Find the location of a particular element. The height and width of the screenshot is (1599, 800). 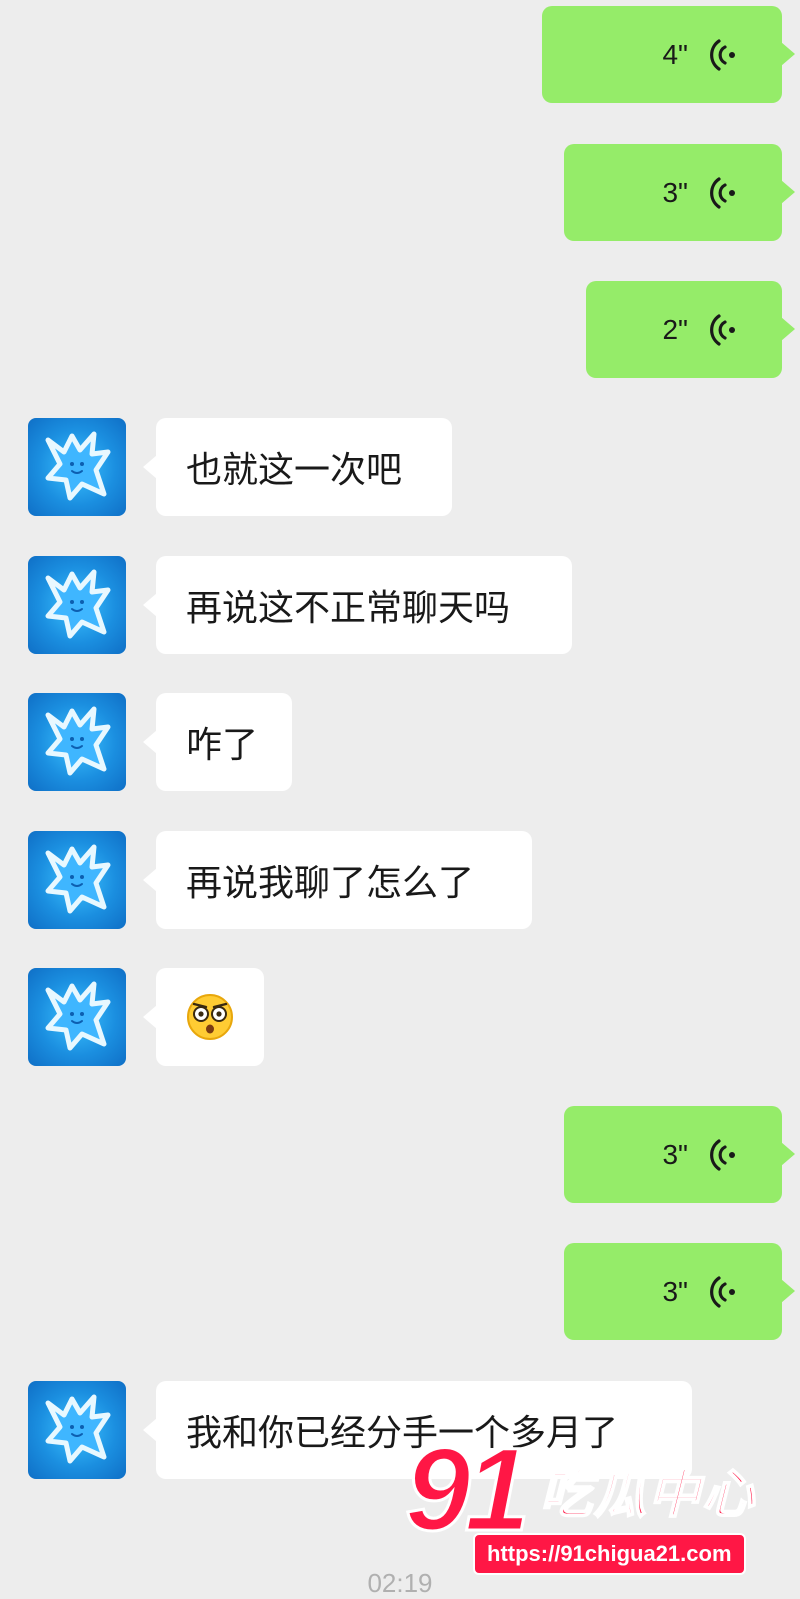

watermark-url: https://91chigua21.com is located at coordinates (609, 1554).